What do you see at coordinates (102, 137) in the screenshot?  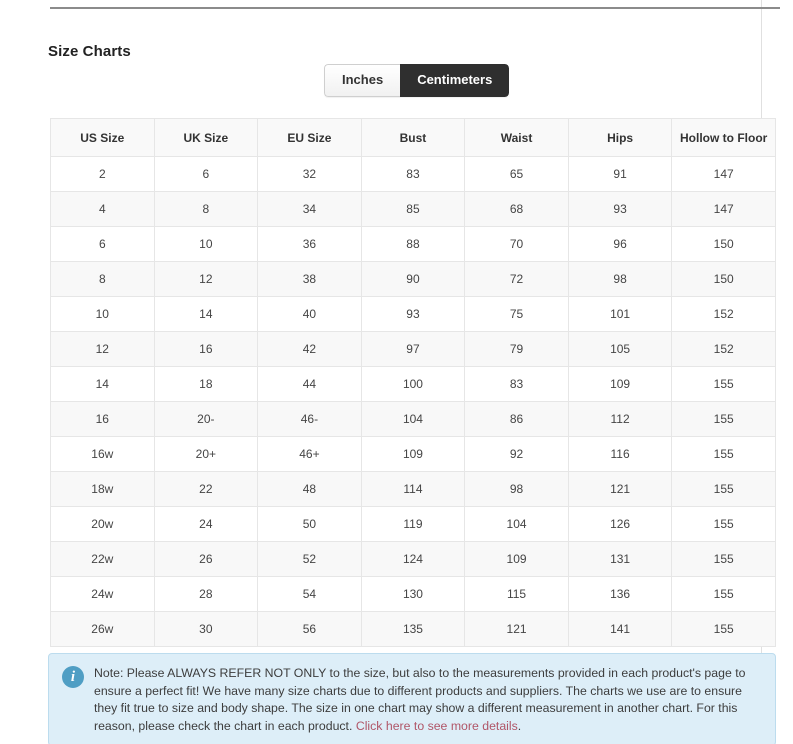 I see `table-column-header: US Size` at bounding box center [102, 137].